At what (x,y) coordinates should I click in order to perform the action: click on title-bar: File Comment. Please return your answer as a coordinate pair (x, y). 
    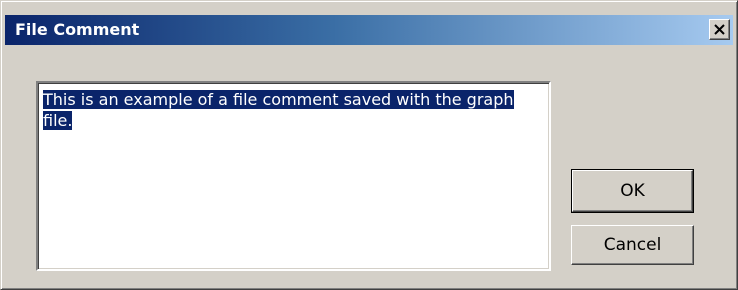
    Looking at the image, I should click on (369, 30).